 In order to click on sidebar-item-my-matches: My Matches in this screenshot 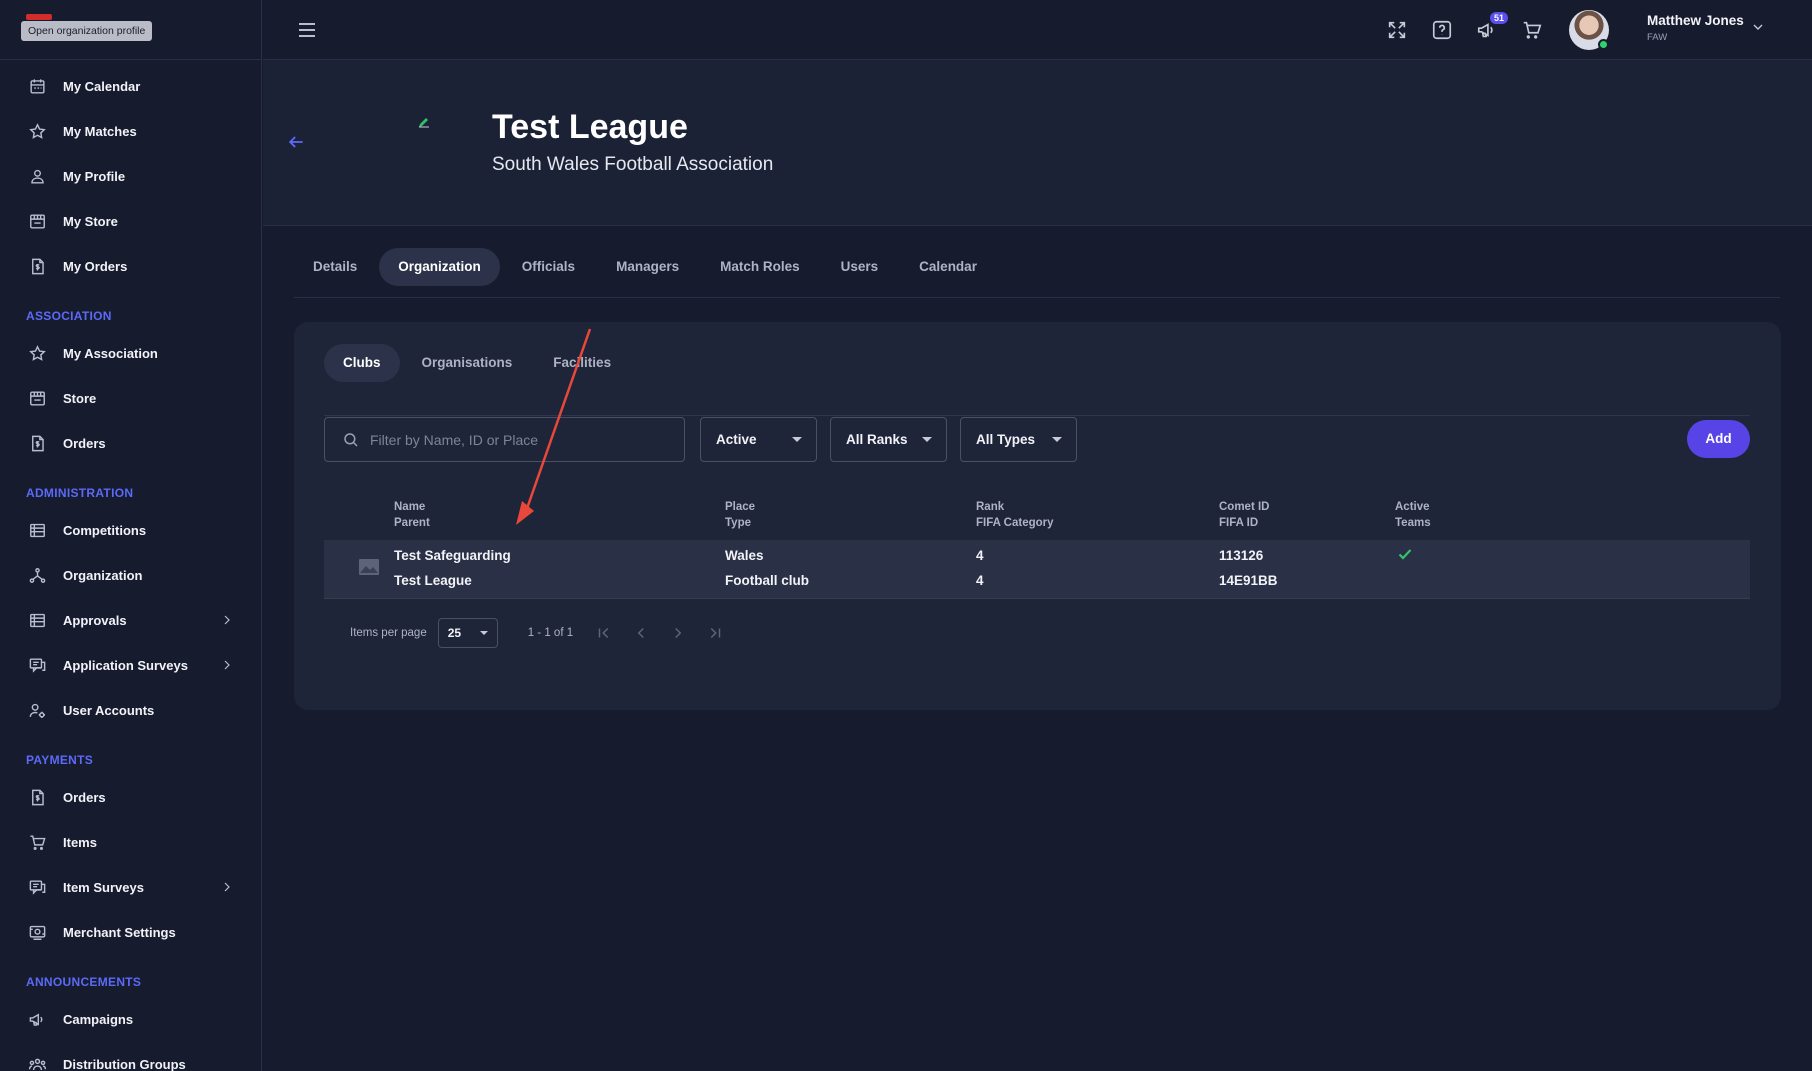, I will do `click(130, 131)`.